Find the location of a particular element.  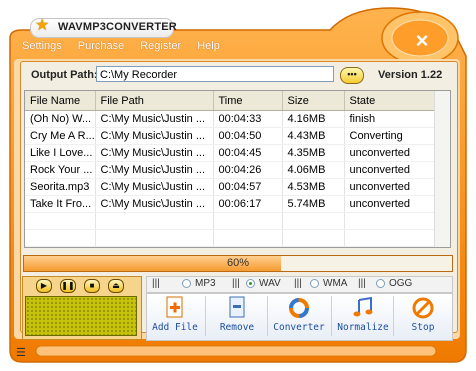

cell-time: 00:04:33 is located at coordinates (248, 119).